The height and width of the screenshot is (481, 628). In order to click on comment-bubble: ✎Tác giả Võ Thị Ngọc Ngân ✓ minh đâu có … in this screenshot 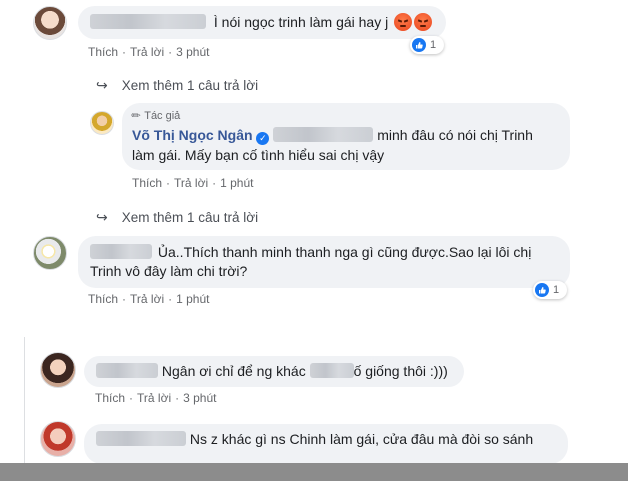, I will do `click(346, 136)`.